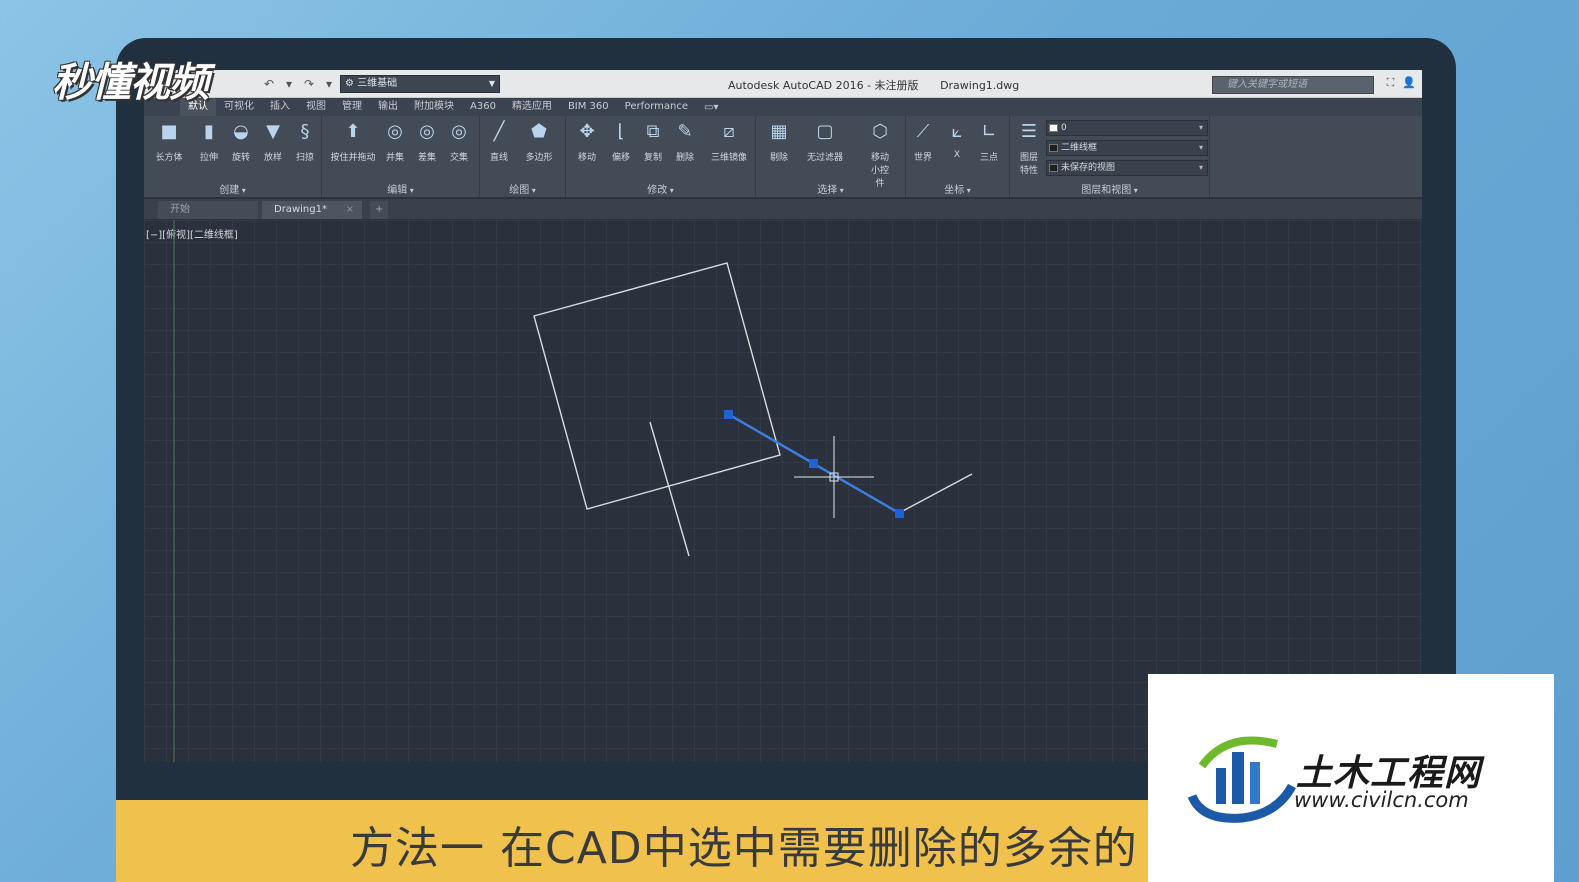 This screenshot has height=882, width=1579. Describe the element at coordinates (923, 131) in the screenshot. I see `ucs-world-icon: ⟋` at that location.